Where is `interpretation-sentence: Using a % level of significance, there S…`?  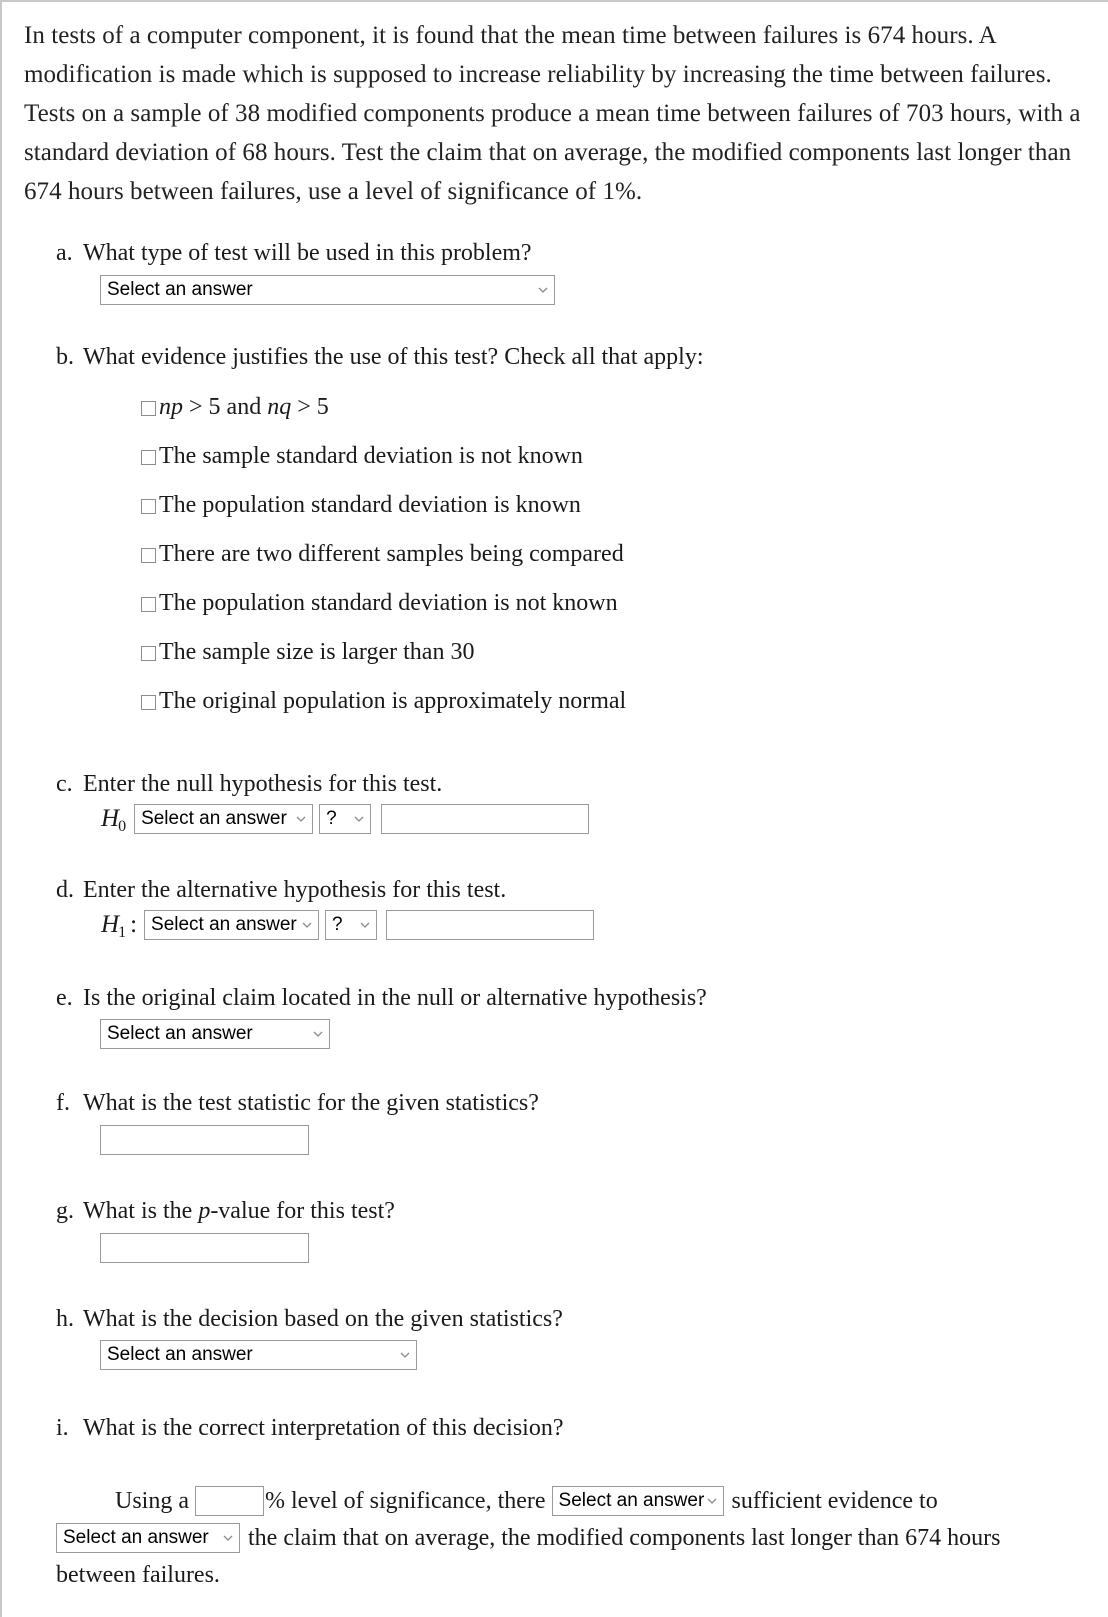
interpretation-sentence: Using a % level of significance, there S… is located at coordinates (571, 1538).